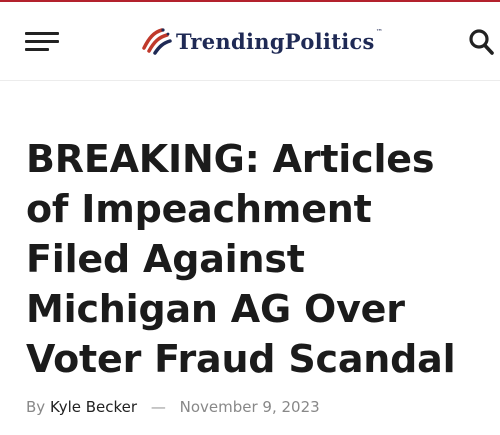 This screenshot has width=500, height=435. I want to click on search-icon, so click(481, 42).